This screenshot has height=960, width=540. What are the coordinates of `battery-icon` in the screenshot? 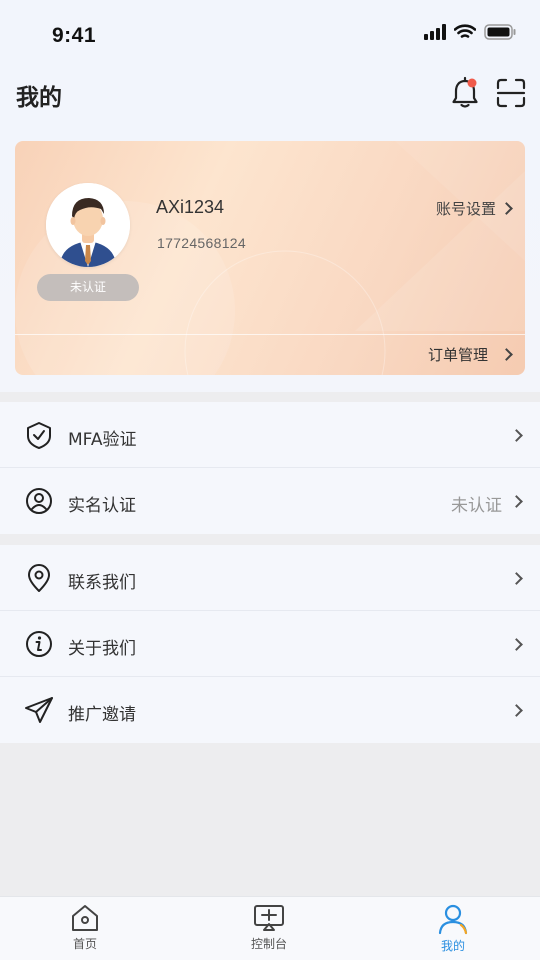 It's located at (500, 32).